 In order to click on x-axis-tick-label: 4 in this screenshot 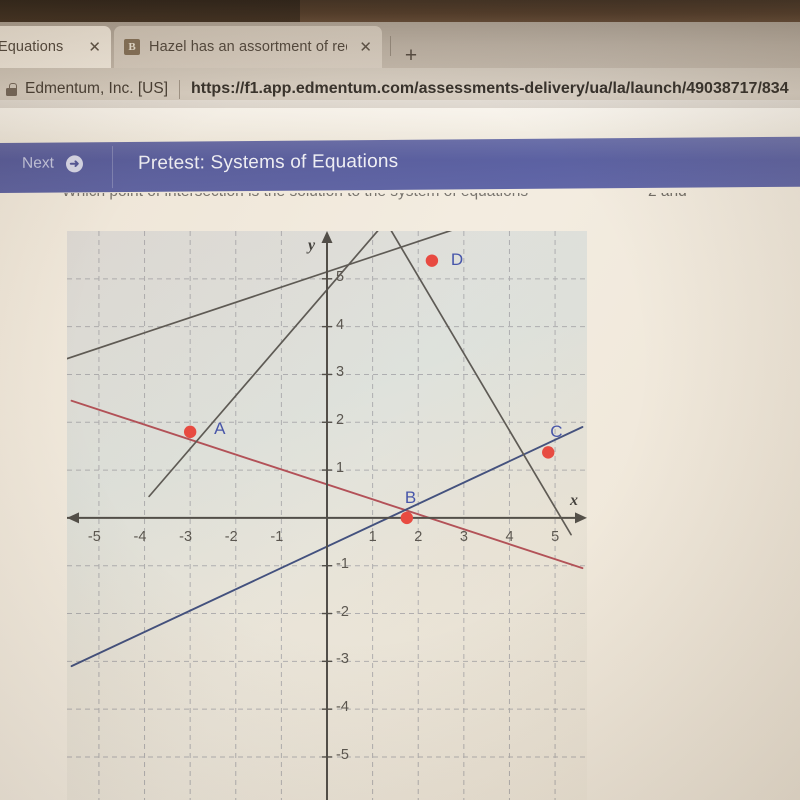, I will do `click(509, 536)`.